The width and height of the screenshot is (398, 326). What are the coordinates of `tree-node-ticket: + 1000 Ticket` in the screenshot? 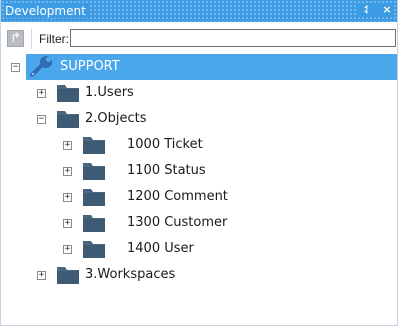 It's located at (199, 145).